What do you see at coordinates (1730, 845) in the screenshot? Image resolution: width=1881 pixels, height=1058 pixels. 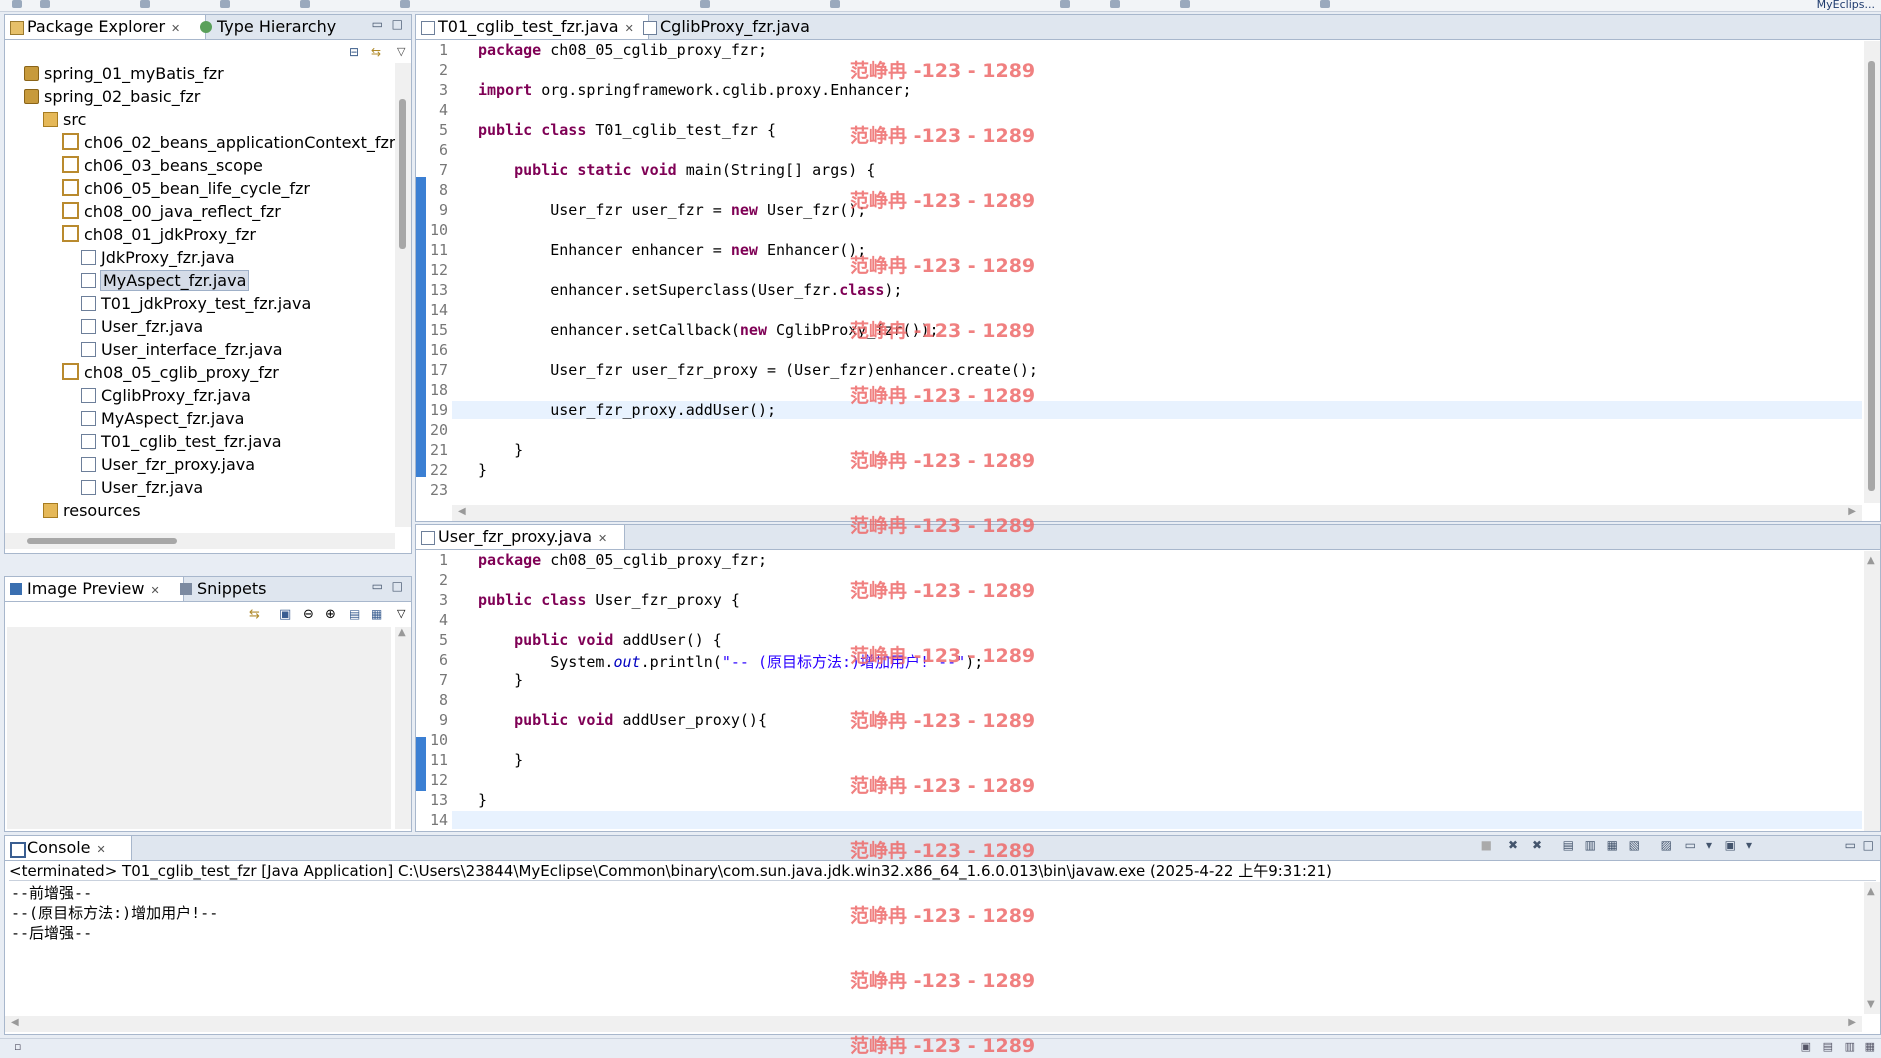 I see `open-console-icon: ▣` at bounding box center [1730, 845].